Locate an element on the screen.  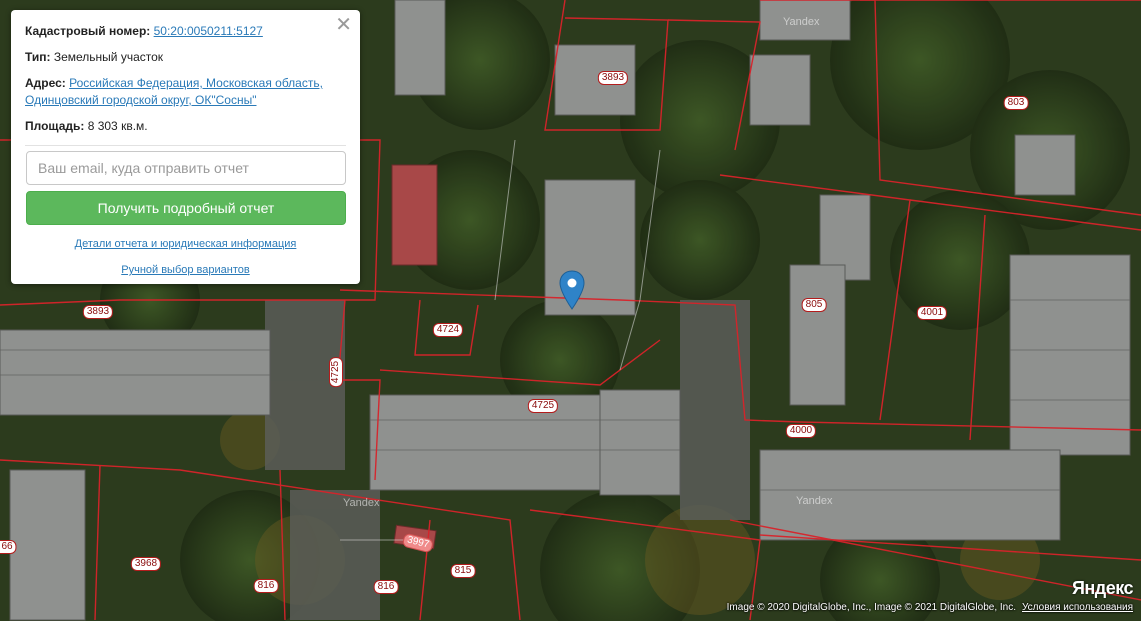
cadastral-row: Кадастровый номер: 50:20:0050211:5127 is located at coordinates (185, 31).